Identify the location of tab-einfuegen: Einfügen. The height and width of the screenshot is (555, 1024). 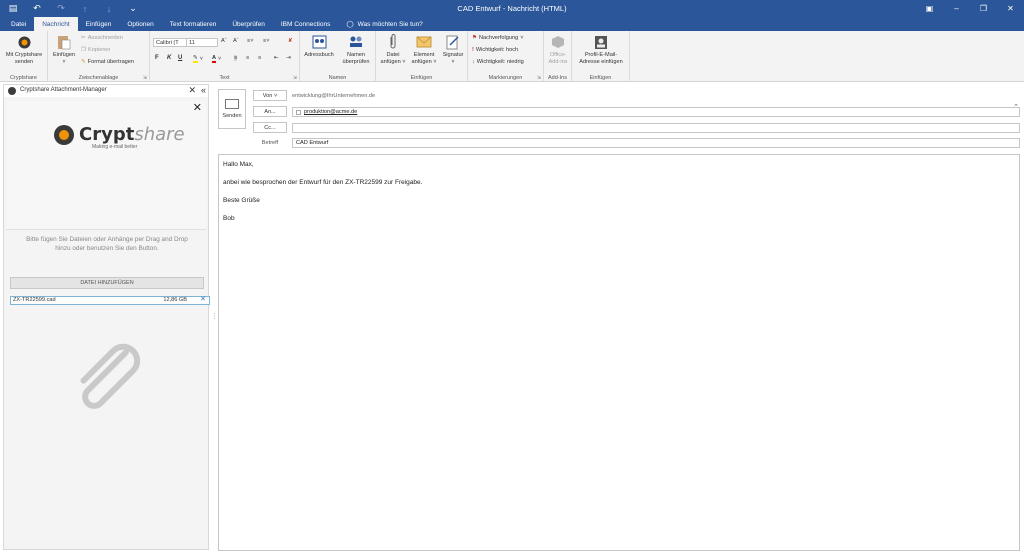
(99, 24).